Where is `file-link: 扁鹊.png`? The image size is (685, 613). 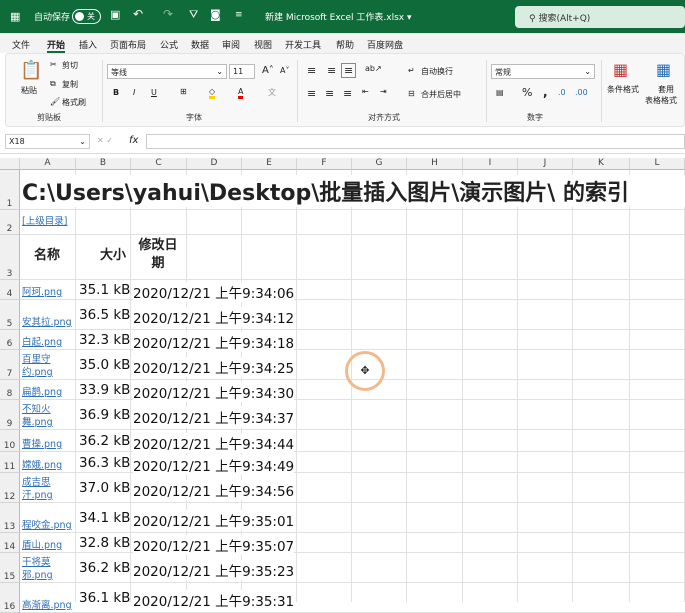
file-link: 扁鹊.png is located at coordinates (49, 392).